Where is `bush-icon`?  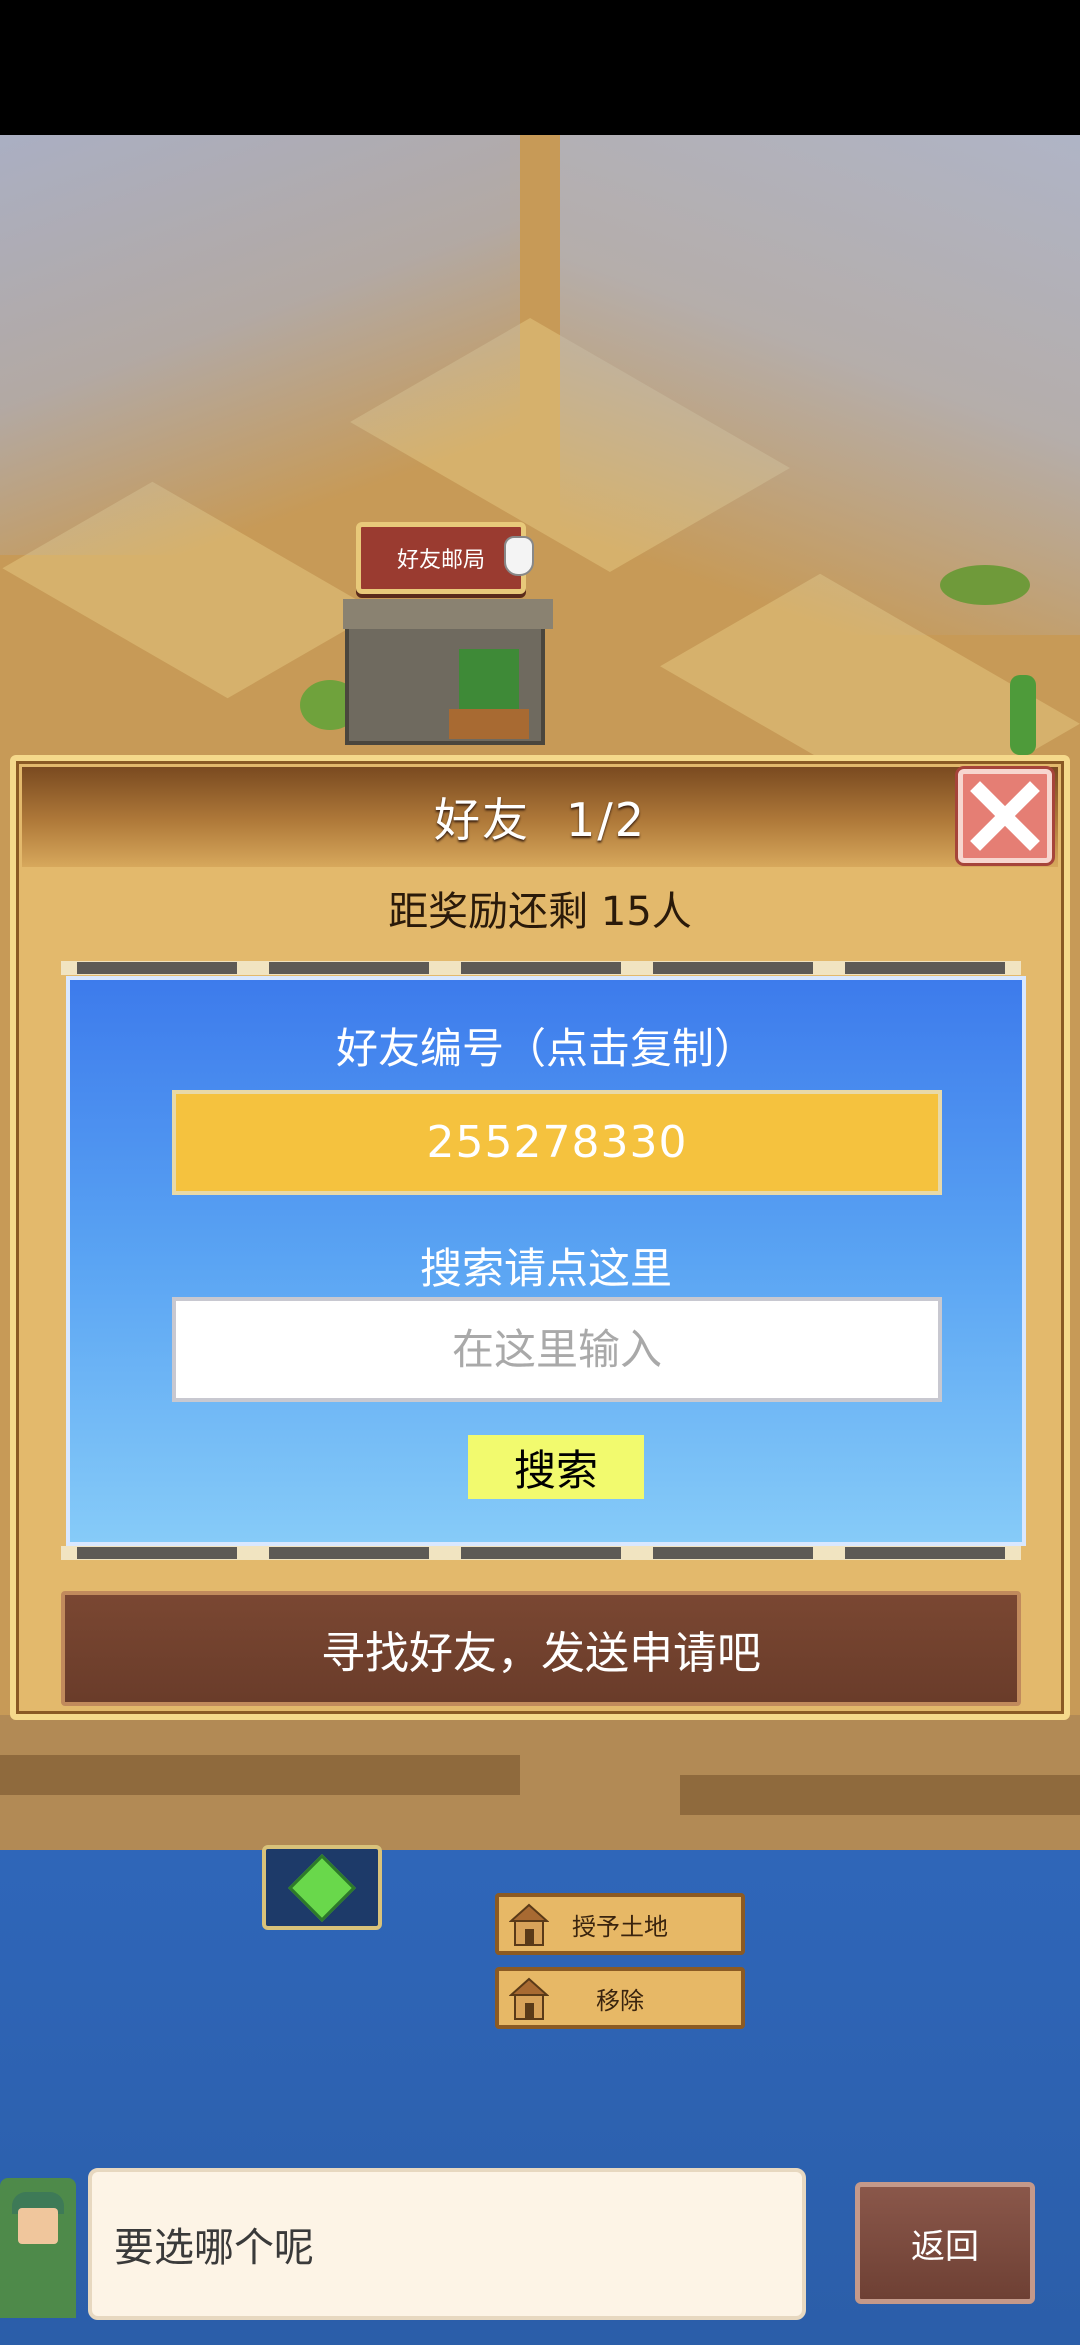
bush-icon is located at coordinates (985, 585).